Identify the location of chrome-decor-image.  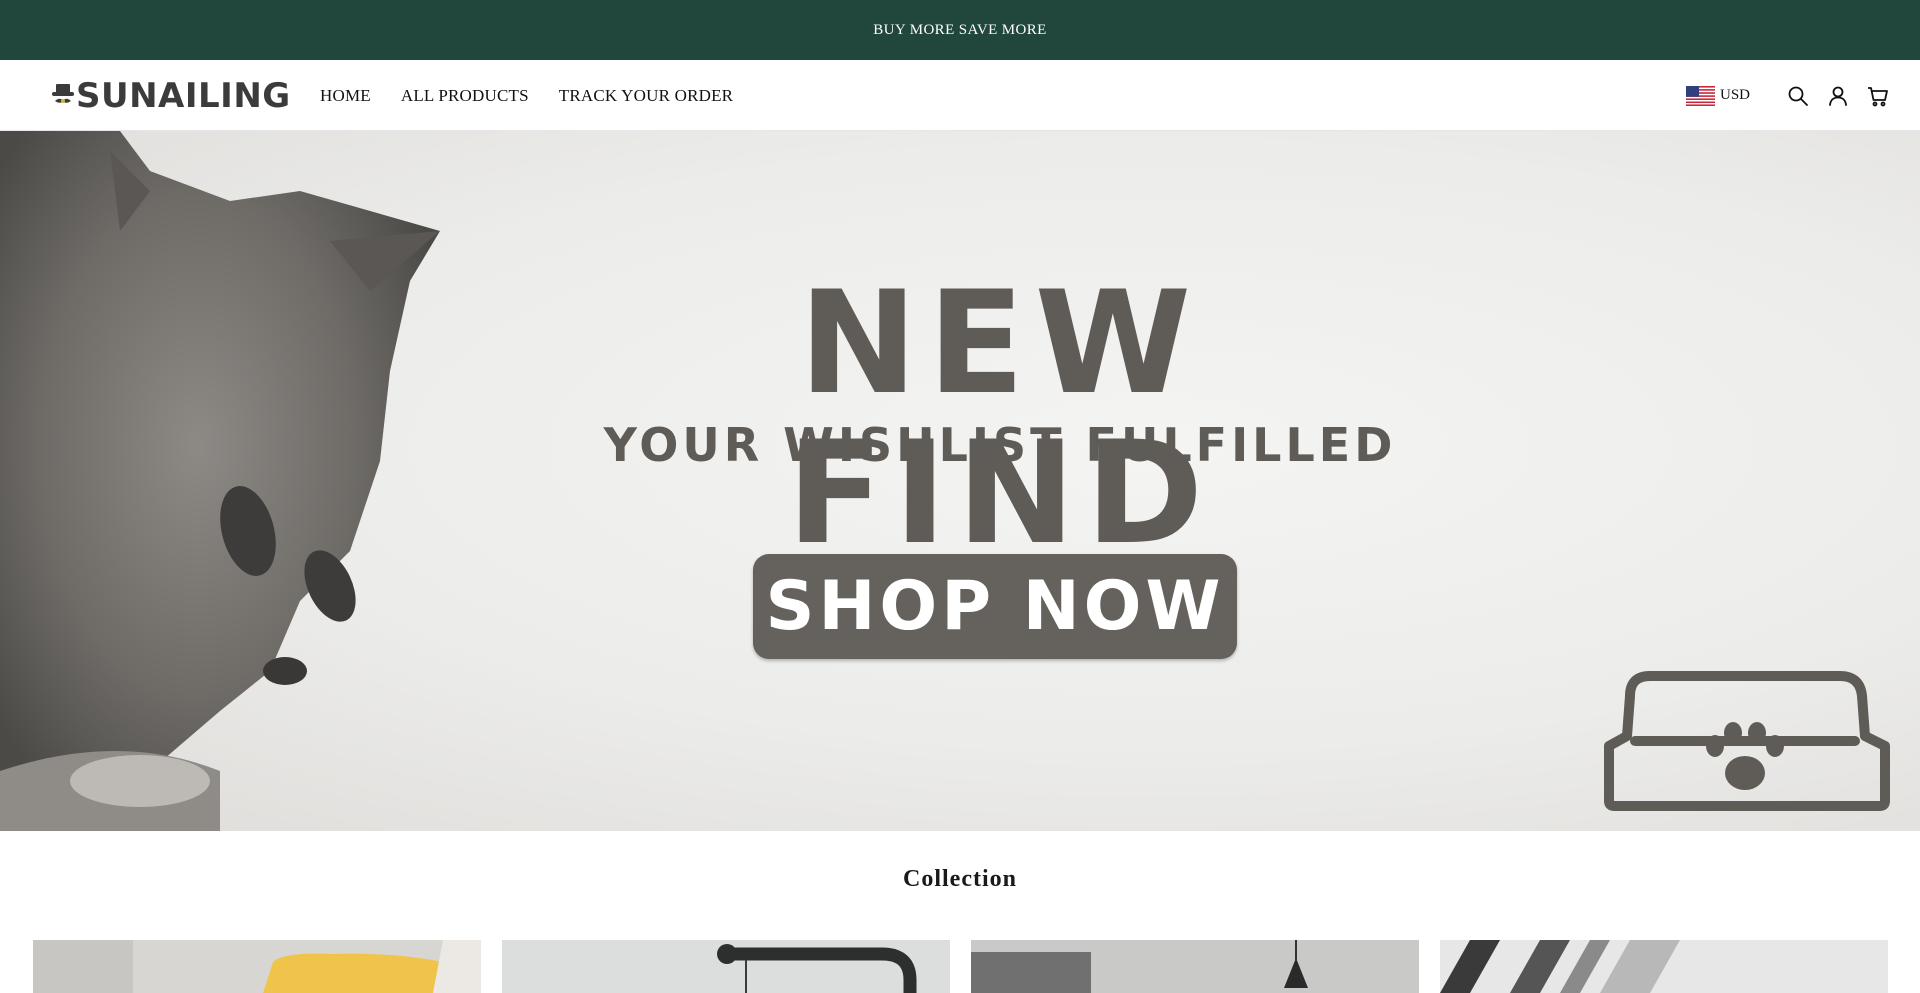
(1664, 966).